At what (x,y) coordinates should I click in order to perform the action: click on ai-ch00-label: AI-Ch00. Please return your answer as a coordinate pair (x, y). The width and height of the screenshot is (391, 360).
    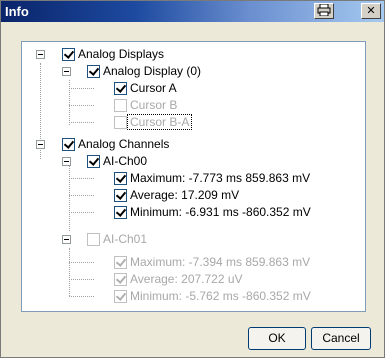
    Looking at the image, I should click on (125, 161).